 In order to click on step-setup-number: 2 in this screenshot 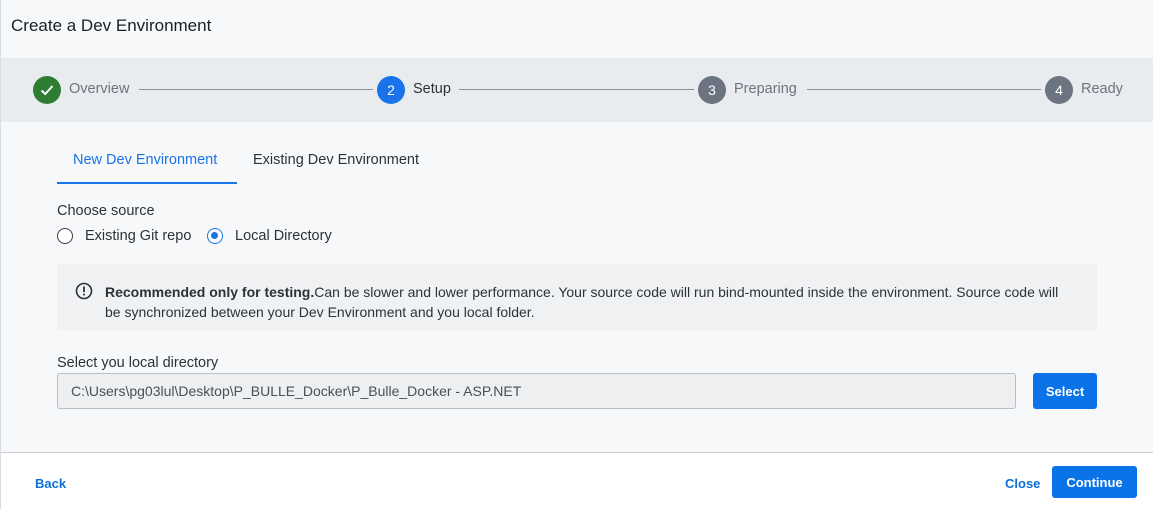, I will do `click(391, 90)`.